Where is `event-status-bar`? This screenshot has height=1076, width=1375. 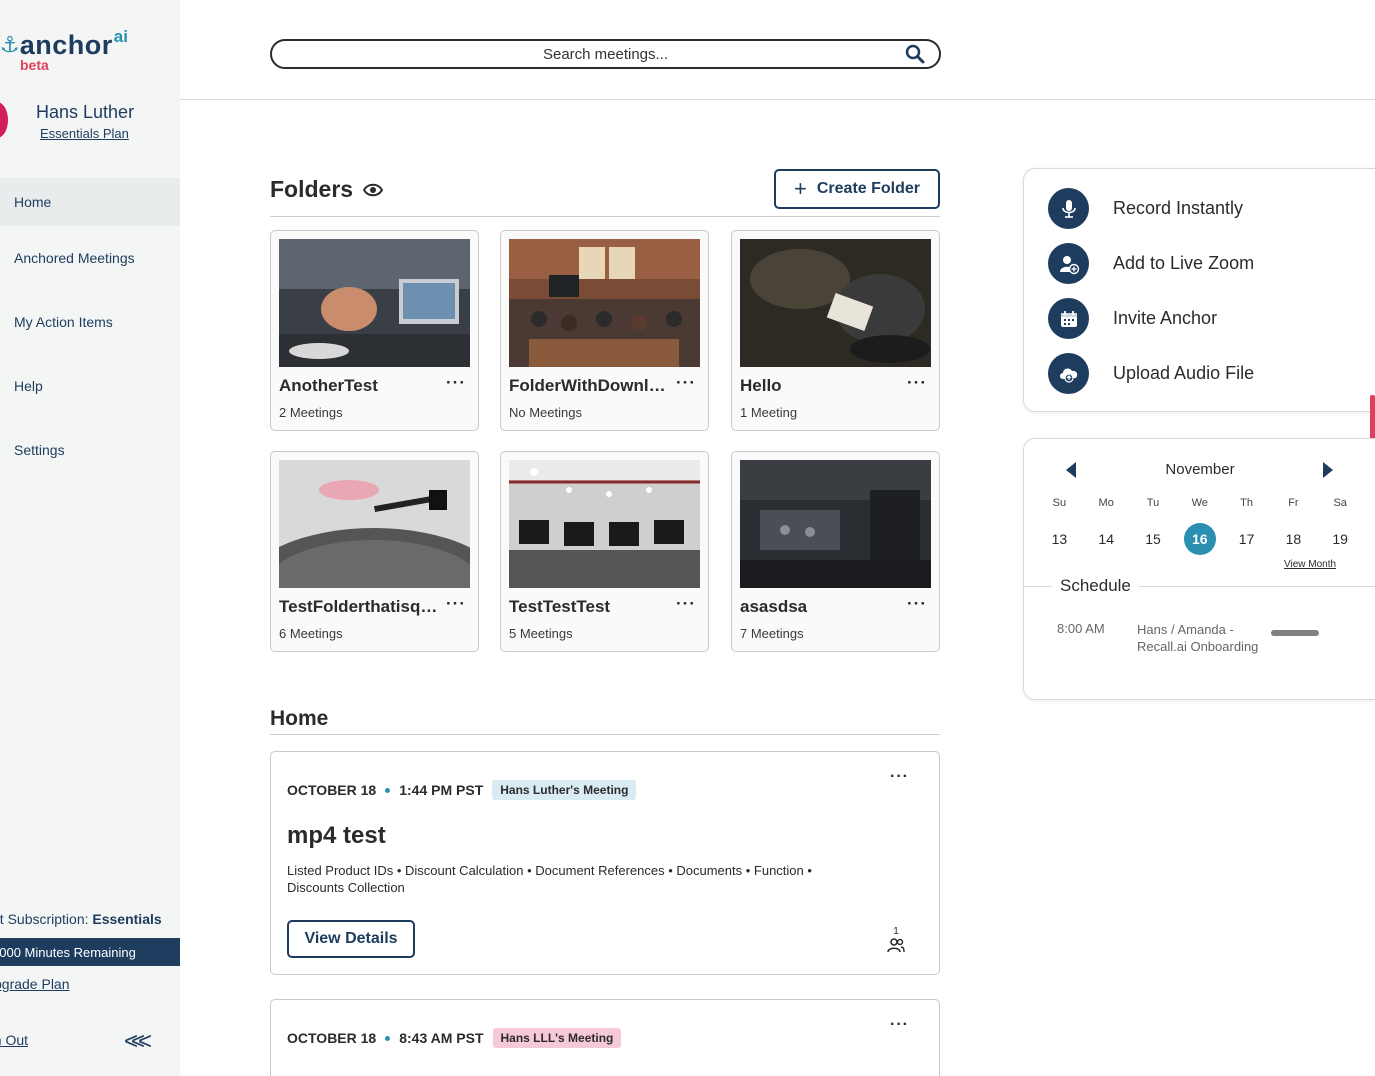
event-status-bar is located at coordinates (1295, 633).